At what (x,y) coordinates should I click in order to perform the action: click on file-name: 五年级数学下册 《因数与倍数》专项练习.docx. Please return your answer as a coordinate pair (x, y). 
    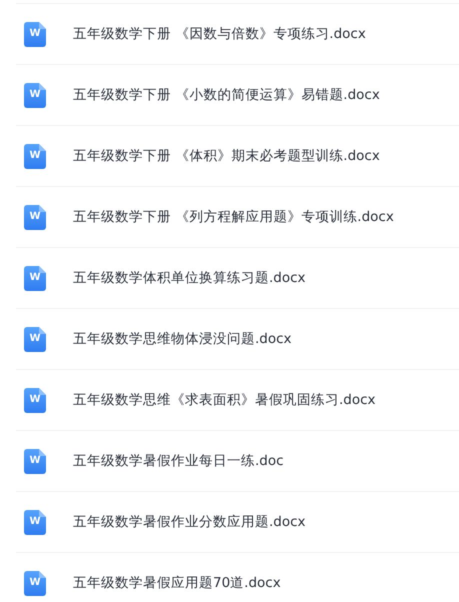
    Looking at the image, I should click on (219, 34).